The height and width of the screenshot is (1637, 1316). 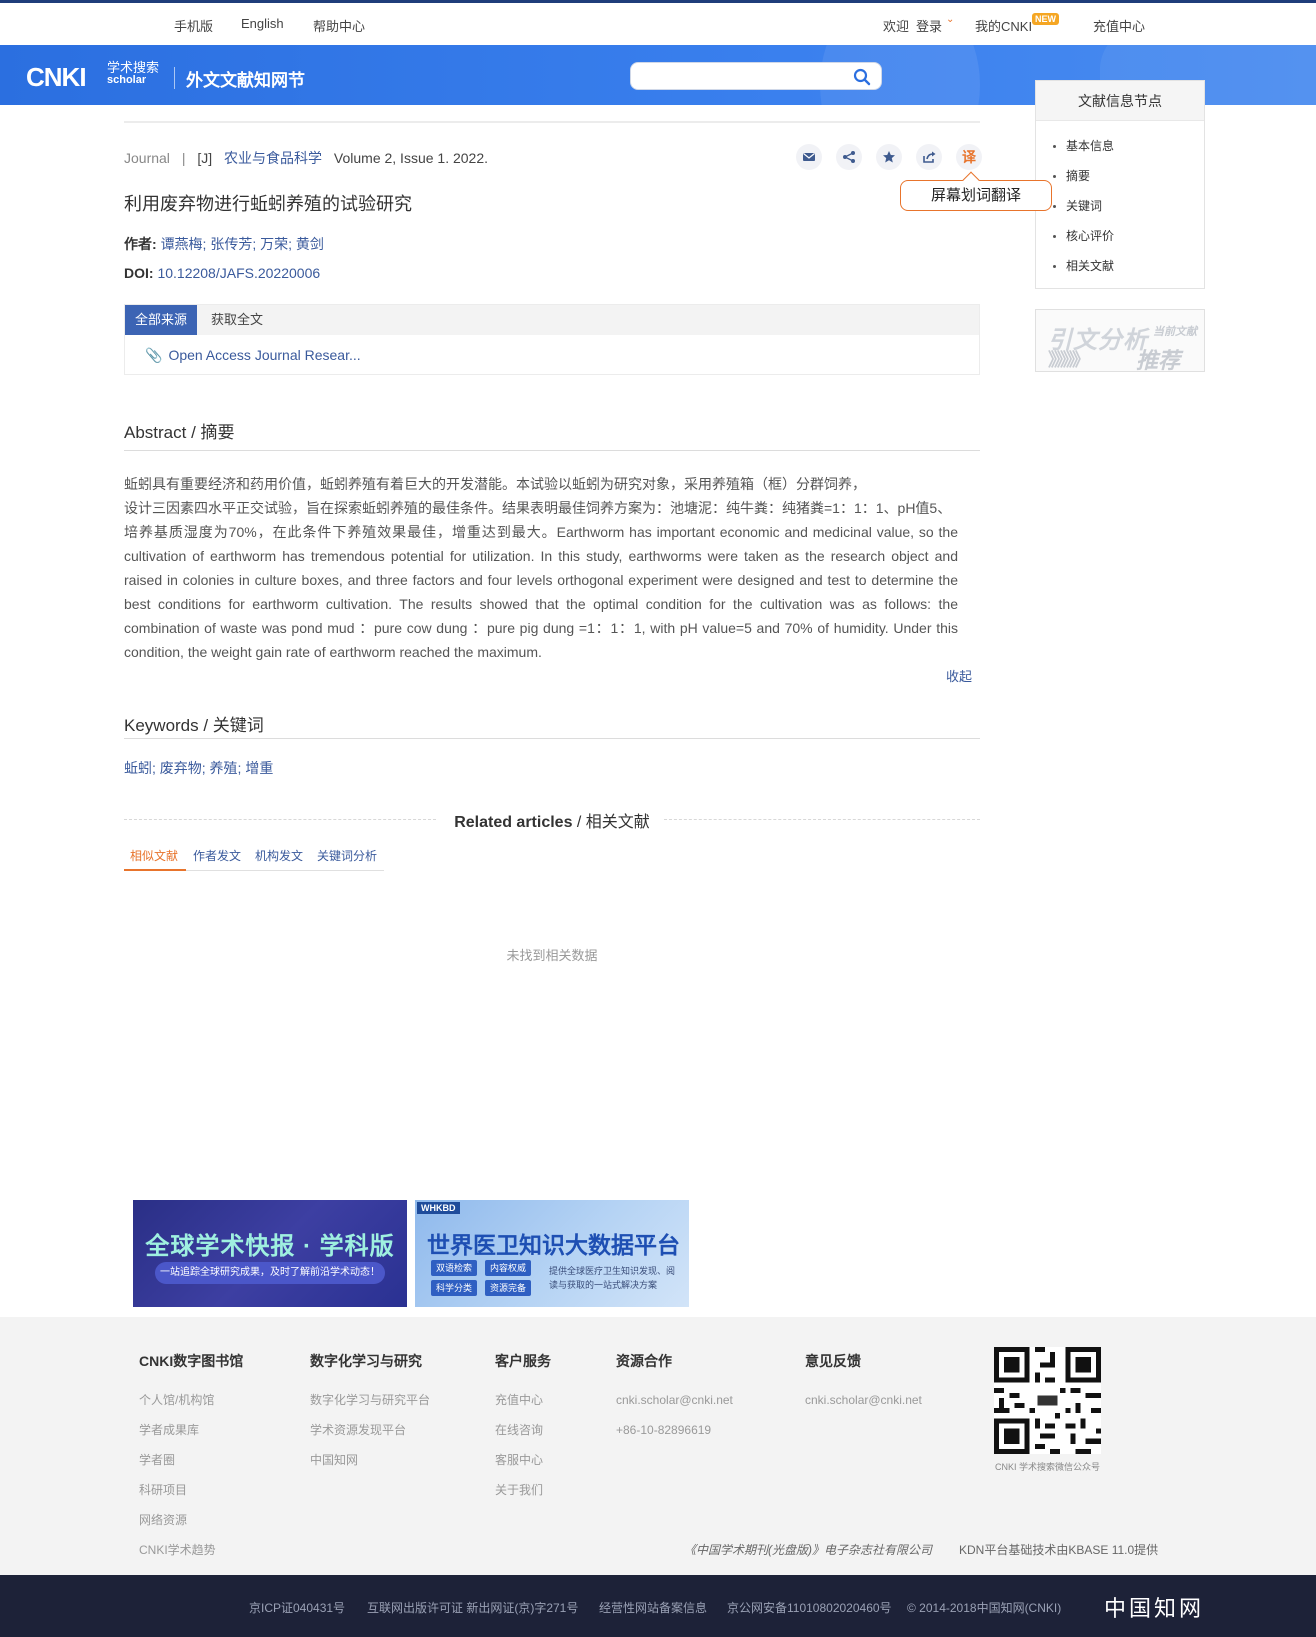 I want to click on doi-line: DOI: 10.12208/JAFS.20220006, so click(x=222, y=273).